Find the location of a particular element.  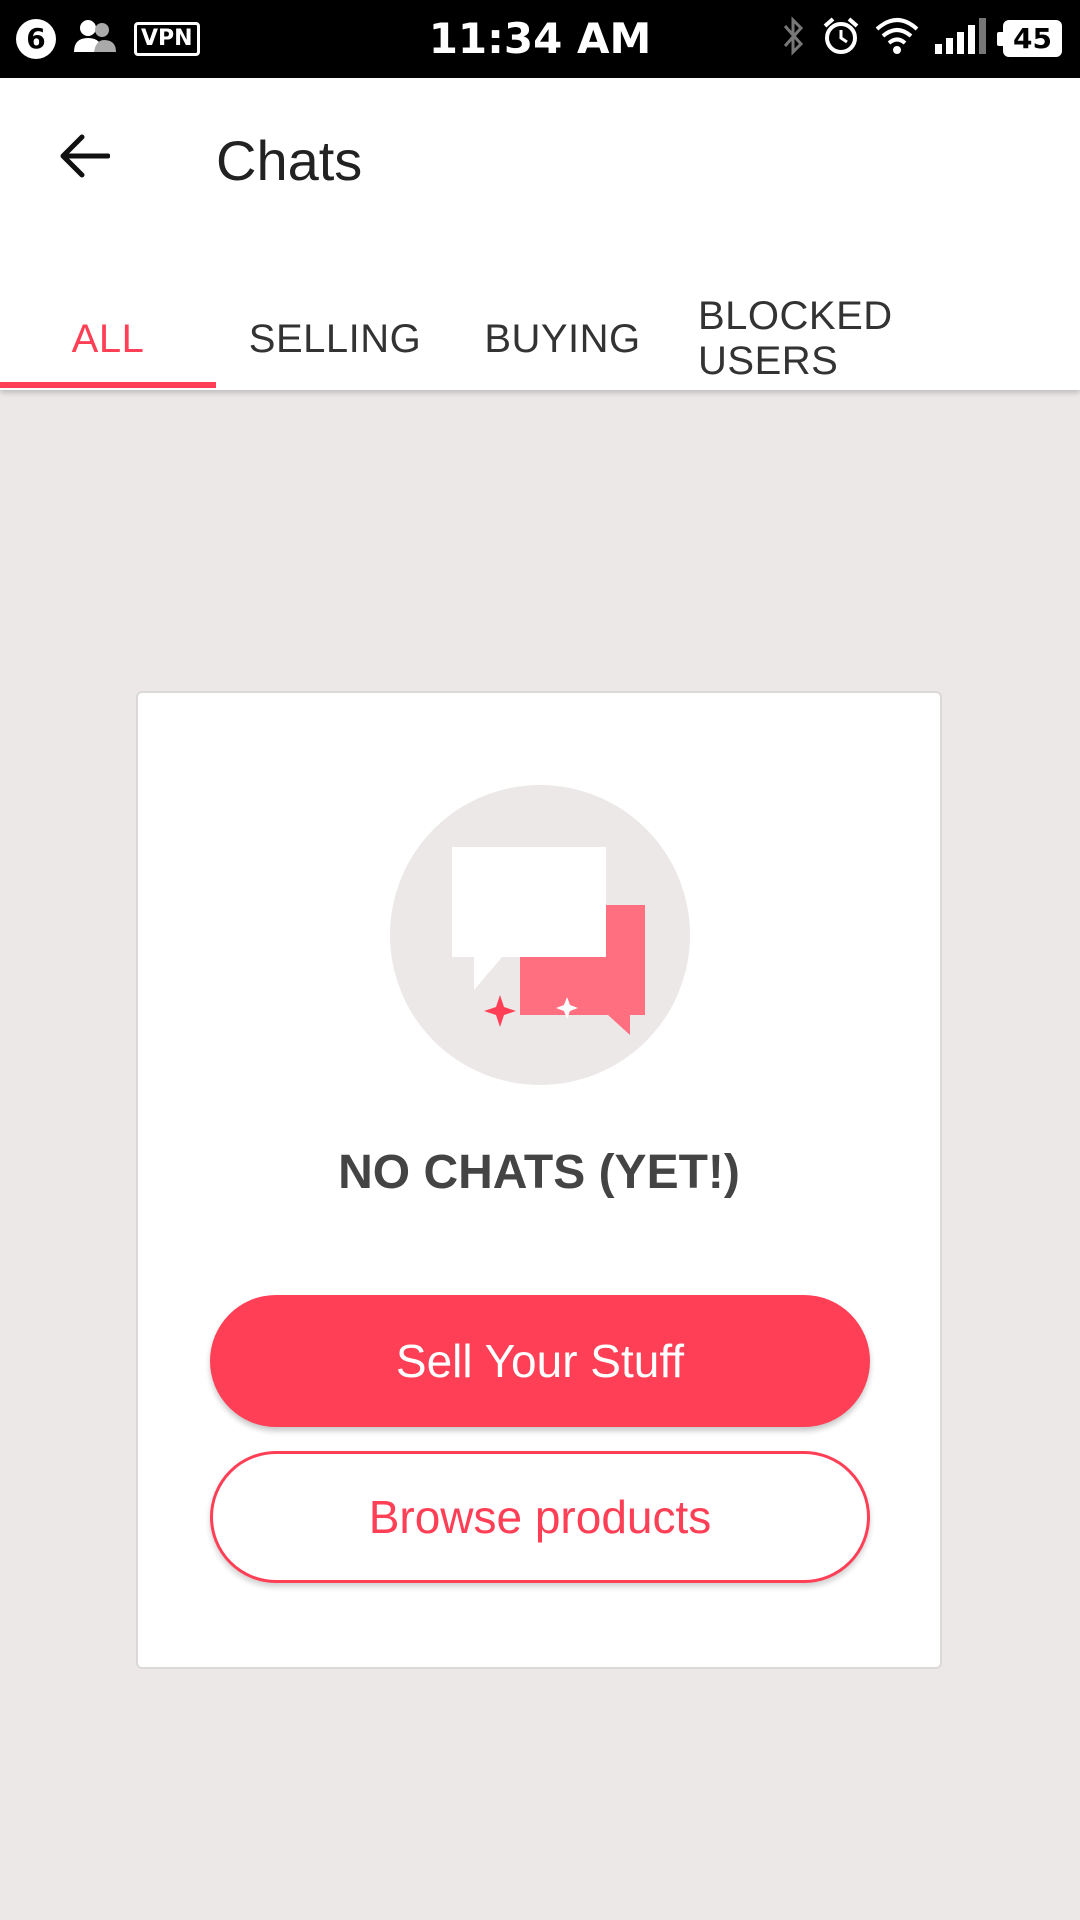

status-bar: 6 VPN 11:34 AM 45 is located at coordinates (540, 39).